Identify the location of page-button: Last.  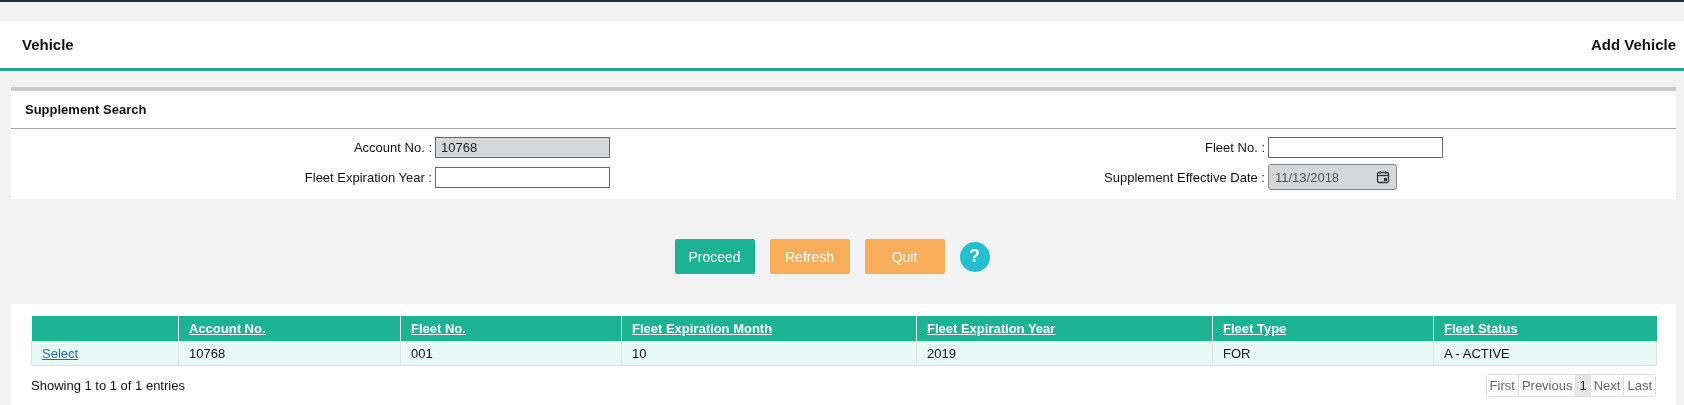
(1639, 385).